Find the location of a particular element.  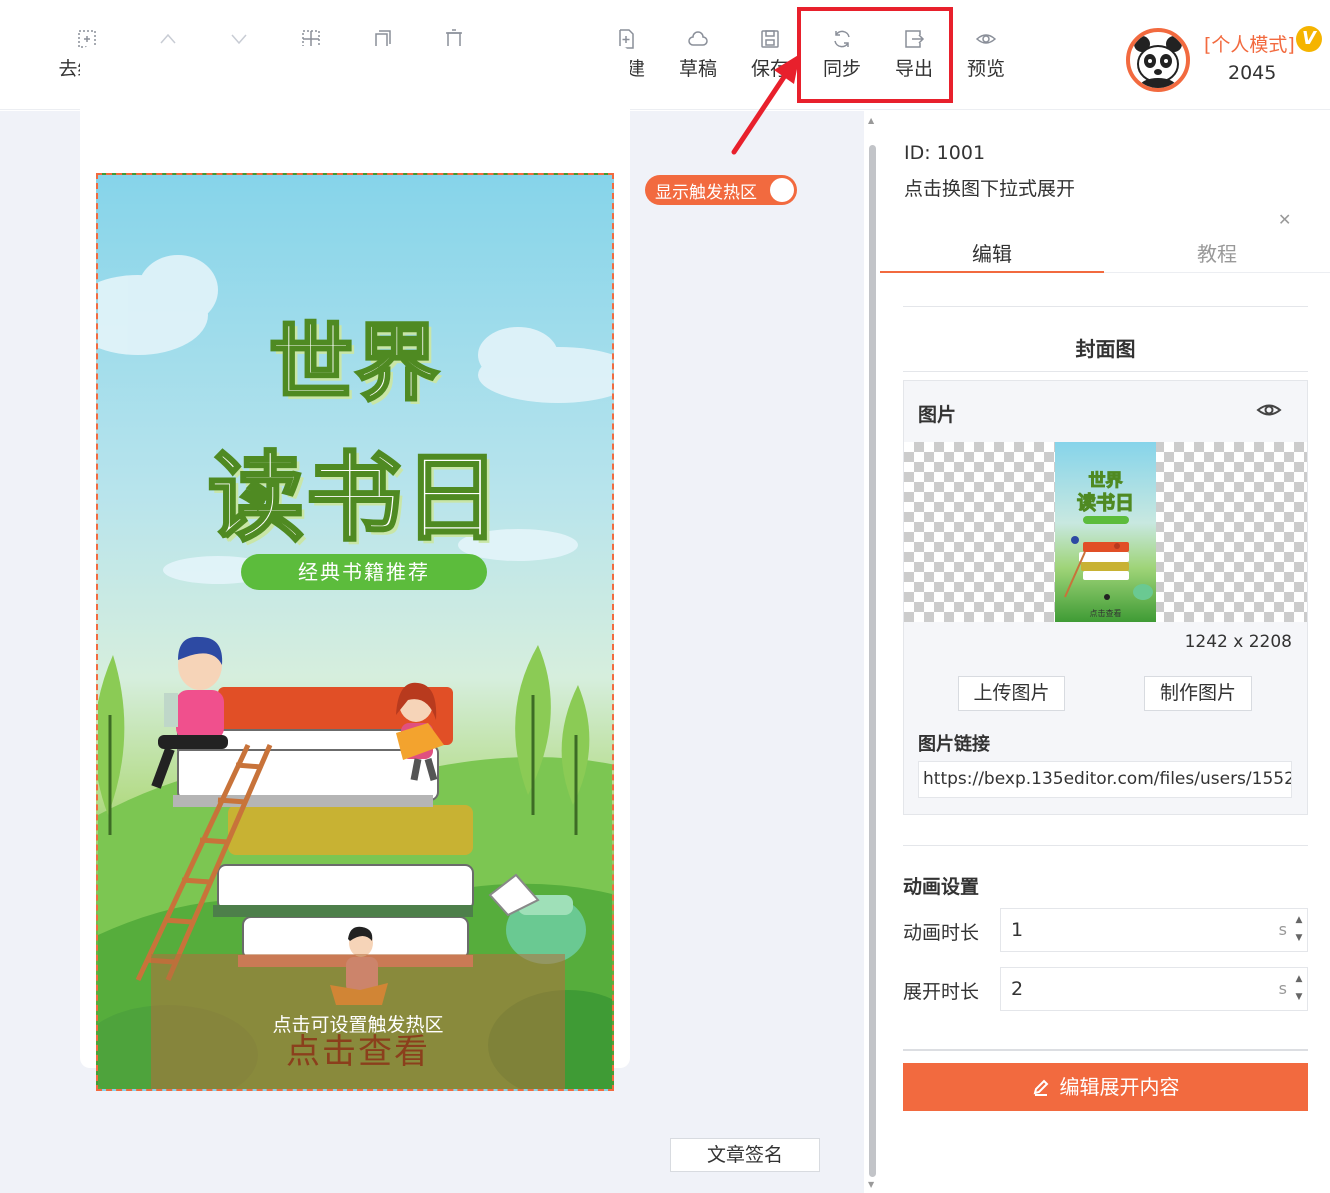

vip-badge: V is located at coordinates (1309, 39).